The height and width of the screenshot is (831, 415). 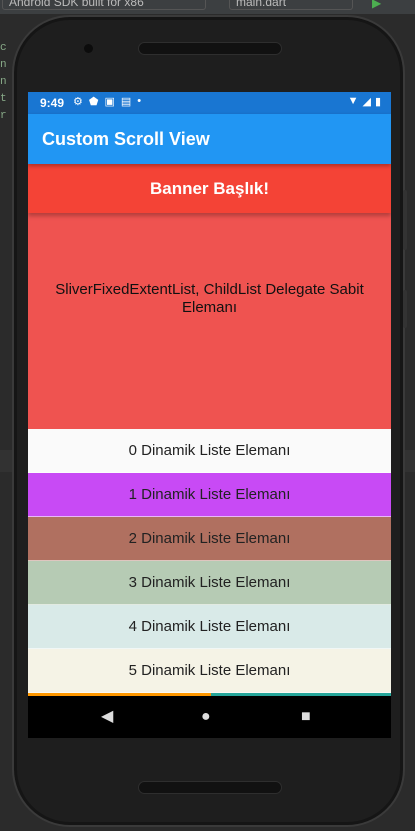 I want to click on list-item-label: 3 Dinamik Liste Elemanı, so click(x=209, y=582).